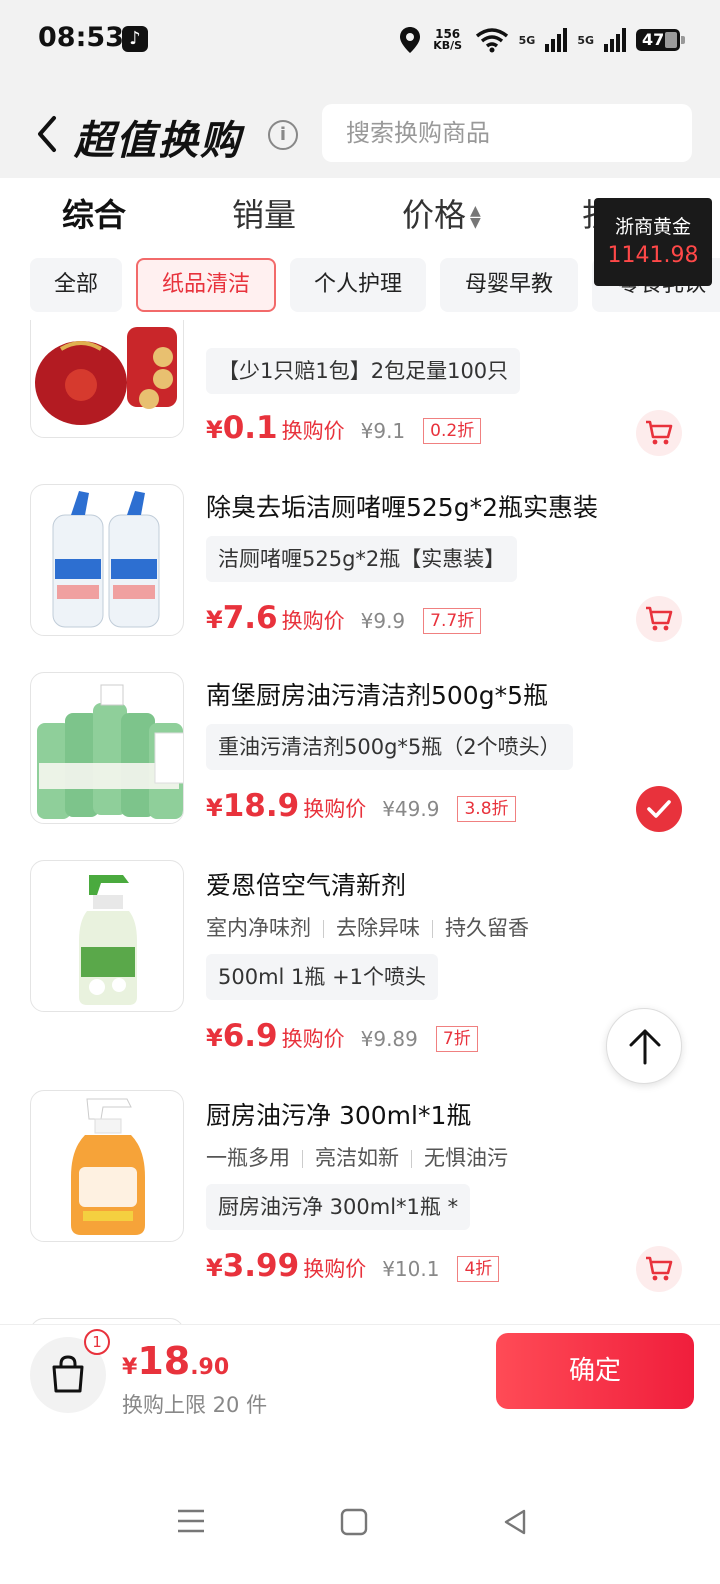 This screenshot has width=720, height=1584. I want to click on trash-bag-image, so click(106, 376).